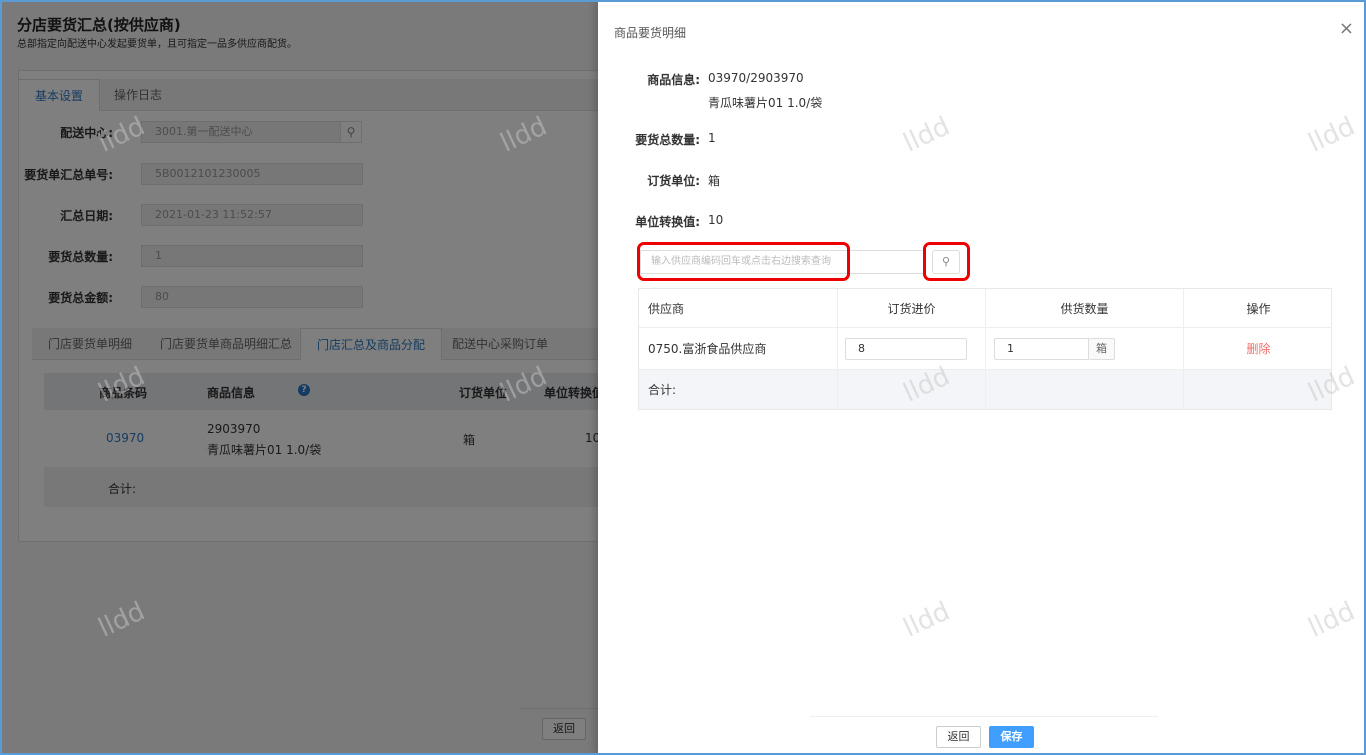  Describe the element at coordinates (985, 389) in the screenshot. I see `total-row: 合计:` at that location.